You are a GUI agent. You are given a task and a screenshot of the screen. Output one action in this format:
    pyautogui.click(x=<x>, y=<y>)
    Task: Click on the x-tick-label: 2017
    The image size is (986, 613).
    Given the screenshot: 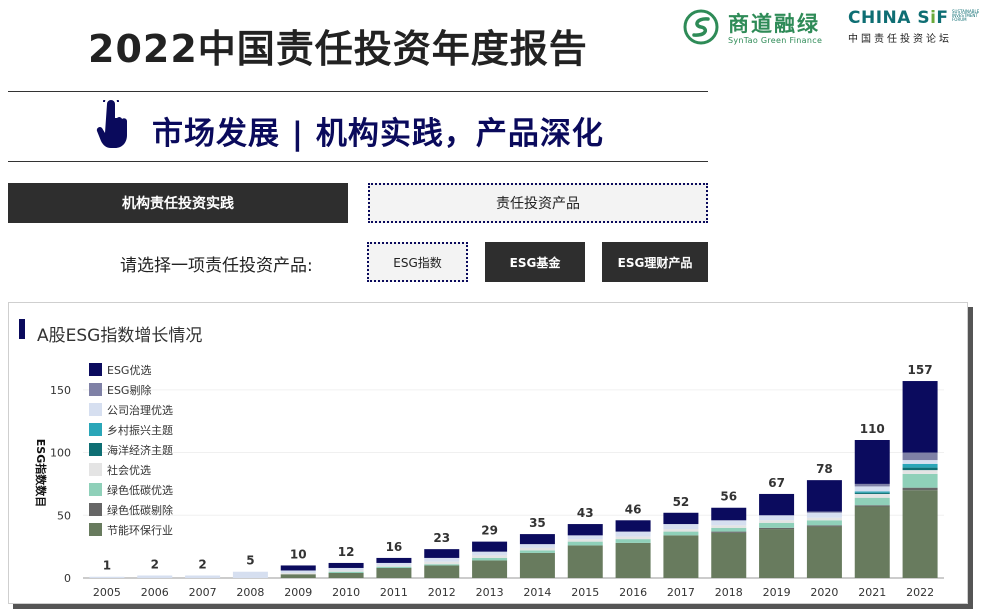 What is the action you would take?
    pyautogui.click(x=681, y=592)
    